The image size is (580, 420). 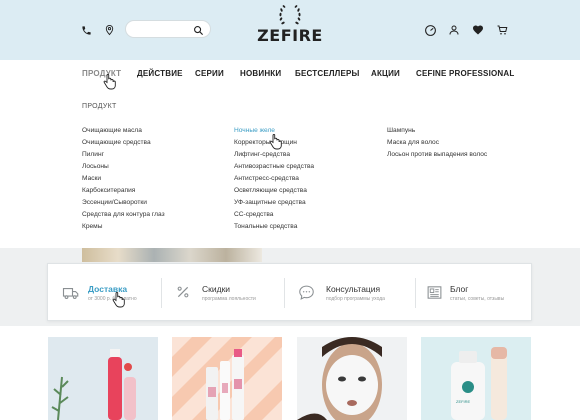 I want to click on user-icon, so click(x=454, y=30).